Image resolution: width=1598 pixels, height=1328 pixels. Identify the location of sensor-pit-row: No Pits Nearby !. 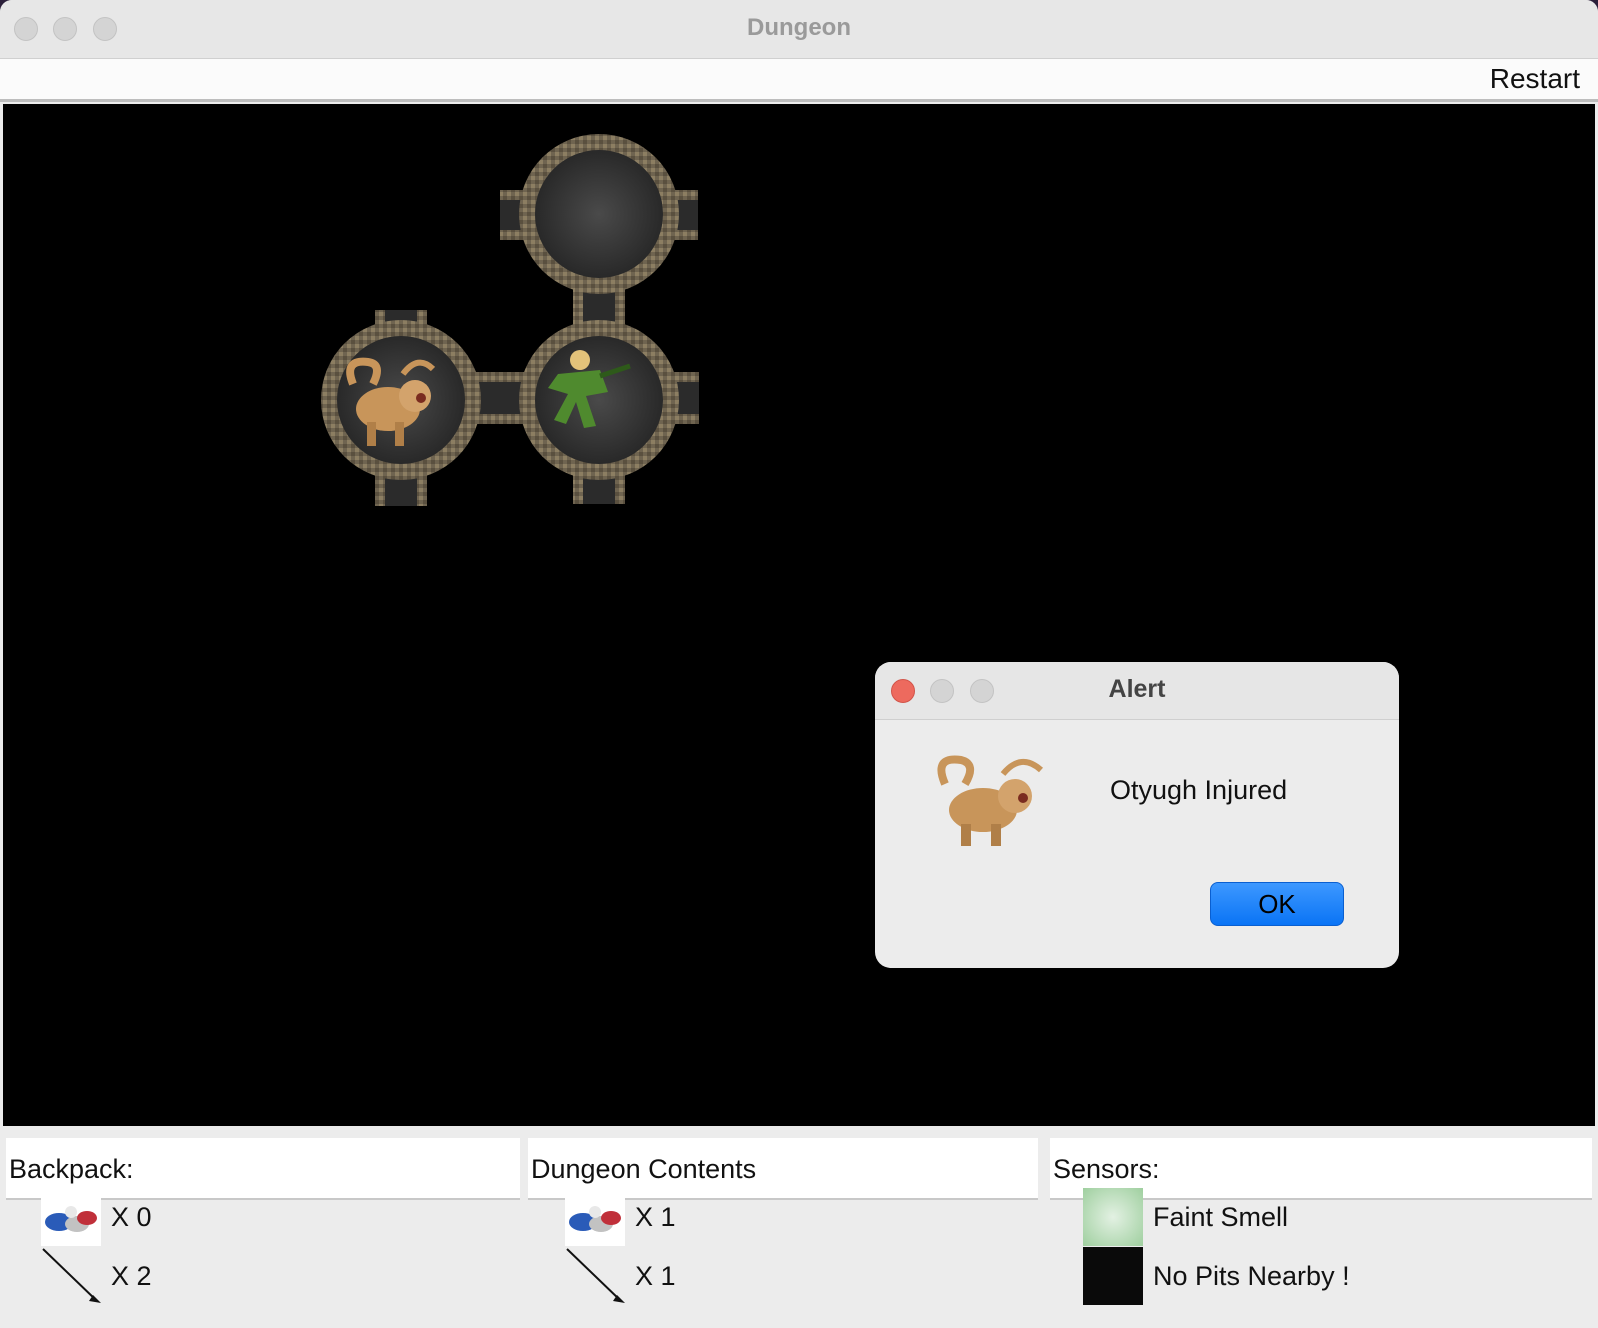
(1216, 1276).